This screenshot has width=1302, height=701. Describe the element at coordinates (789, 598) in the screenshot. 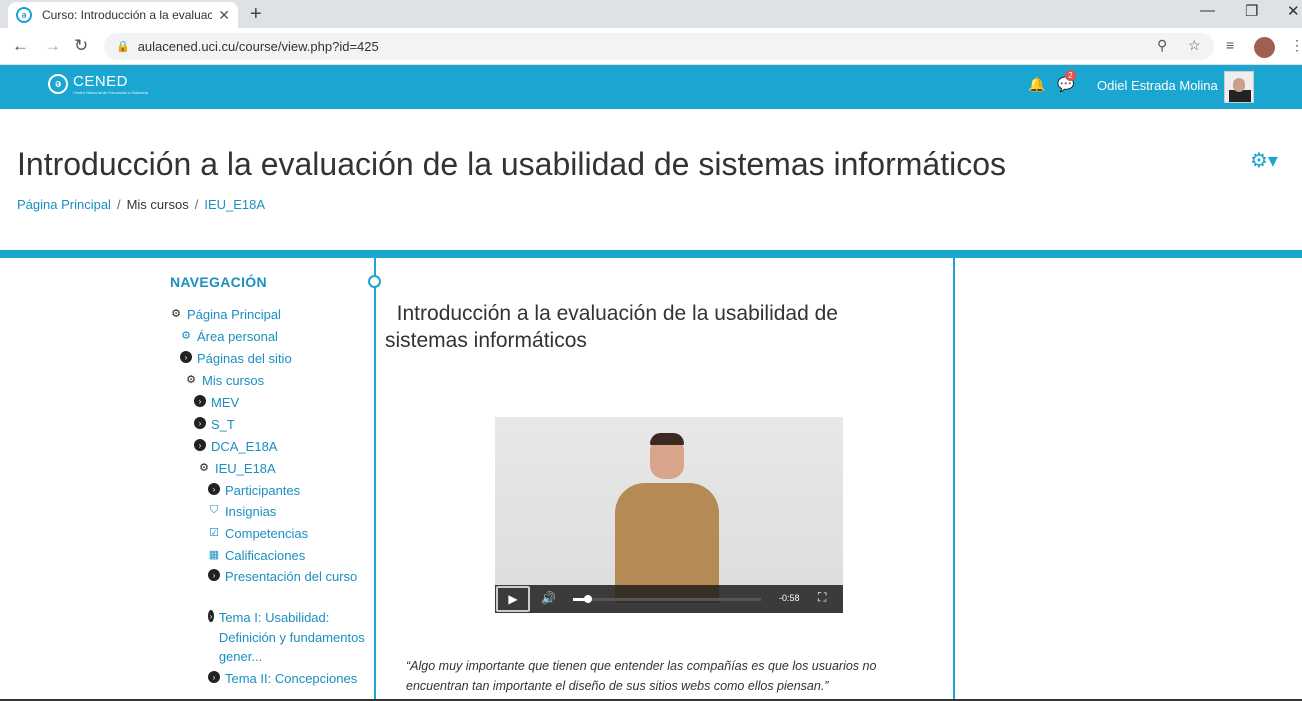

I see `video-remaining-time: -0:58` at that location.